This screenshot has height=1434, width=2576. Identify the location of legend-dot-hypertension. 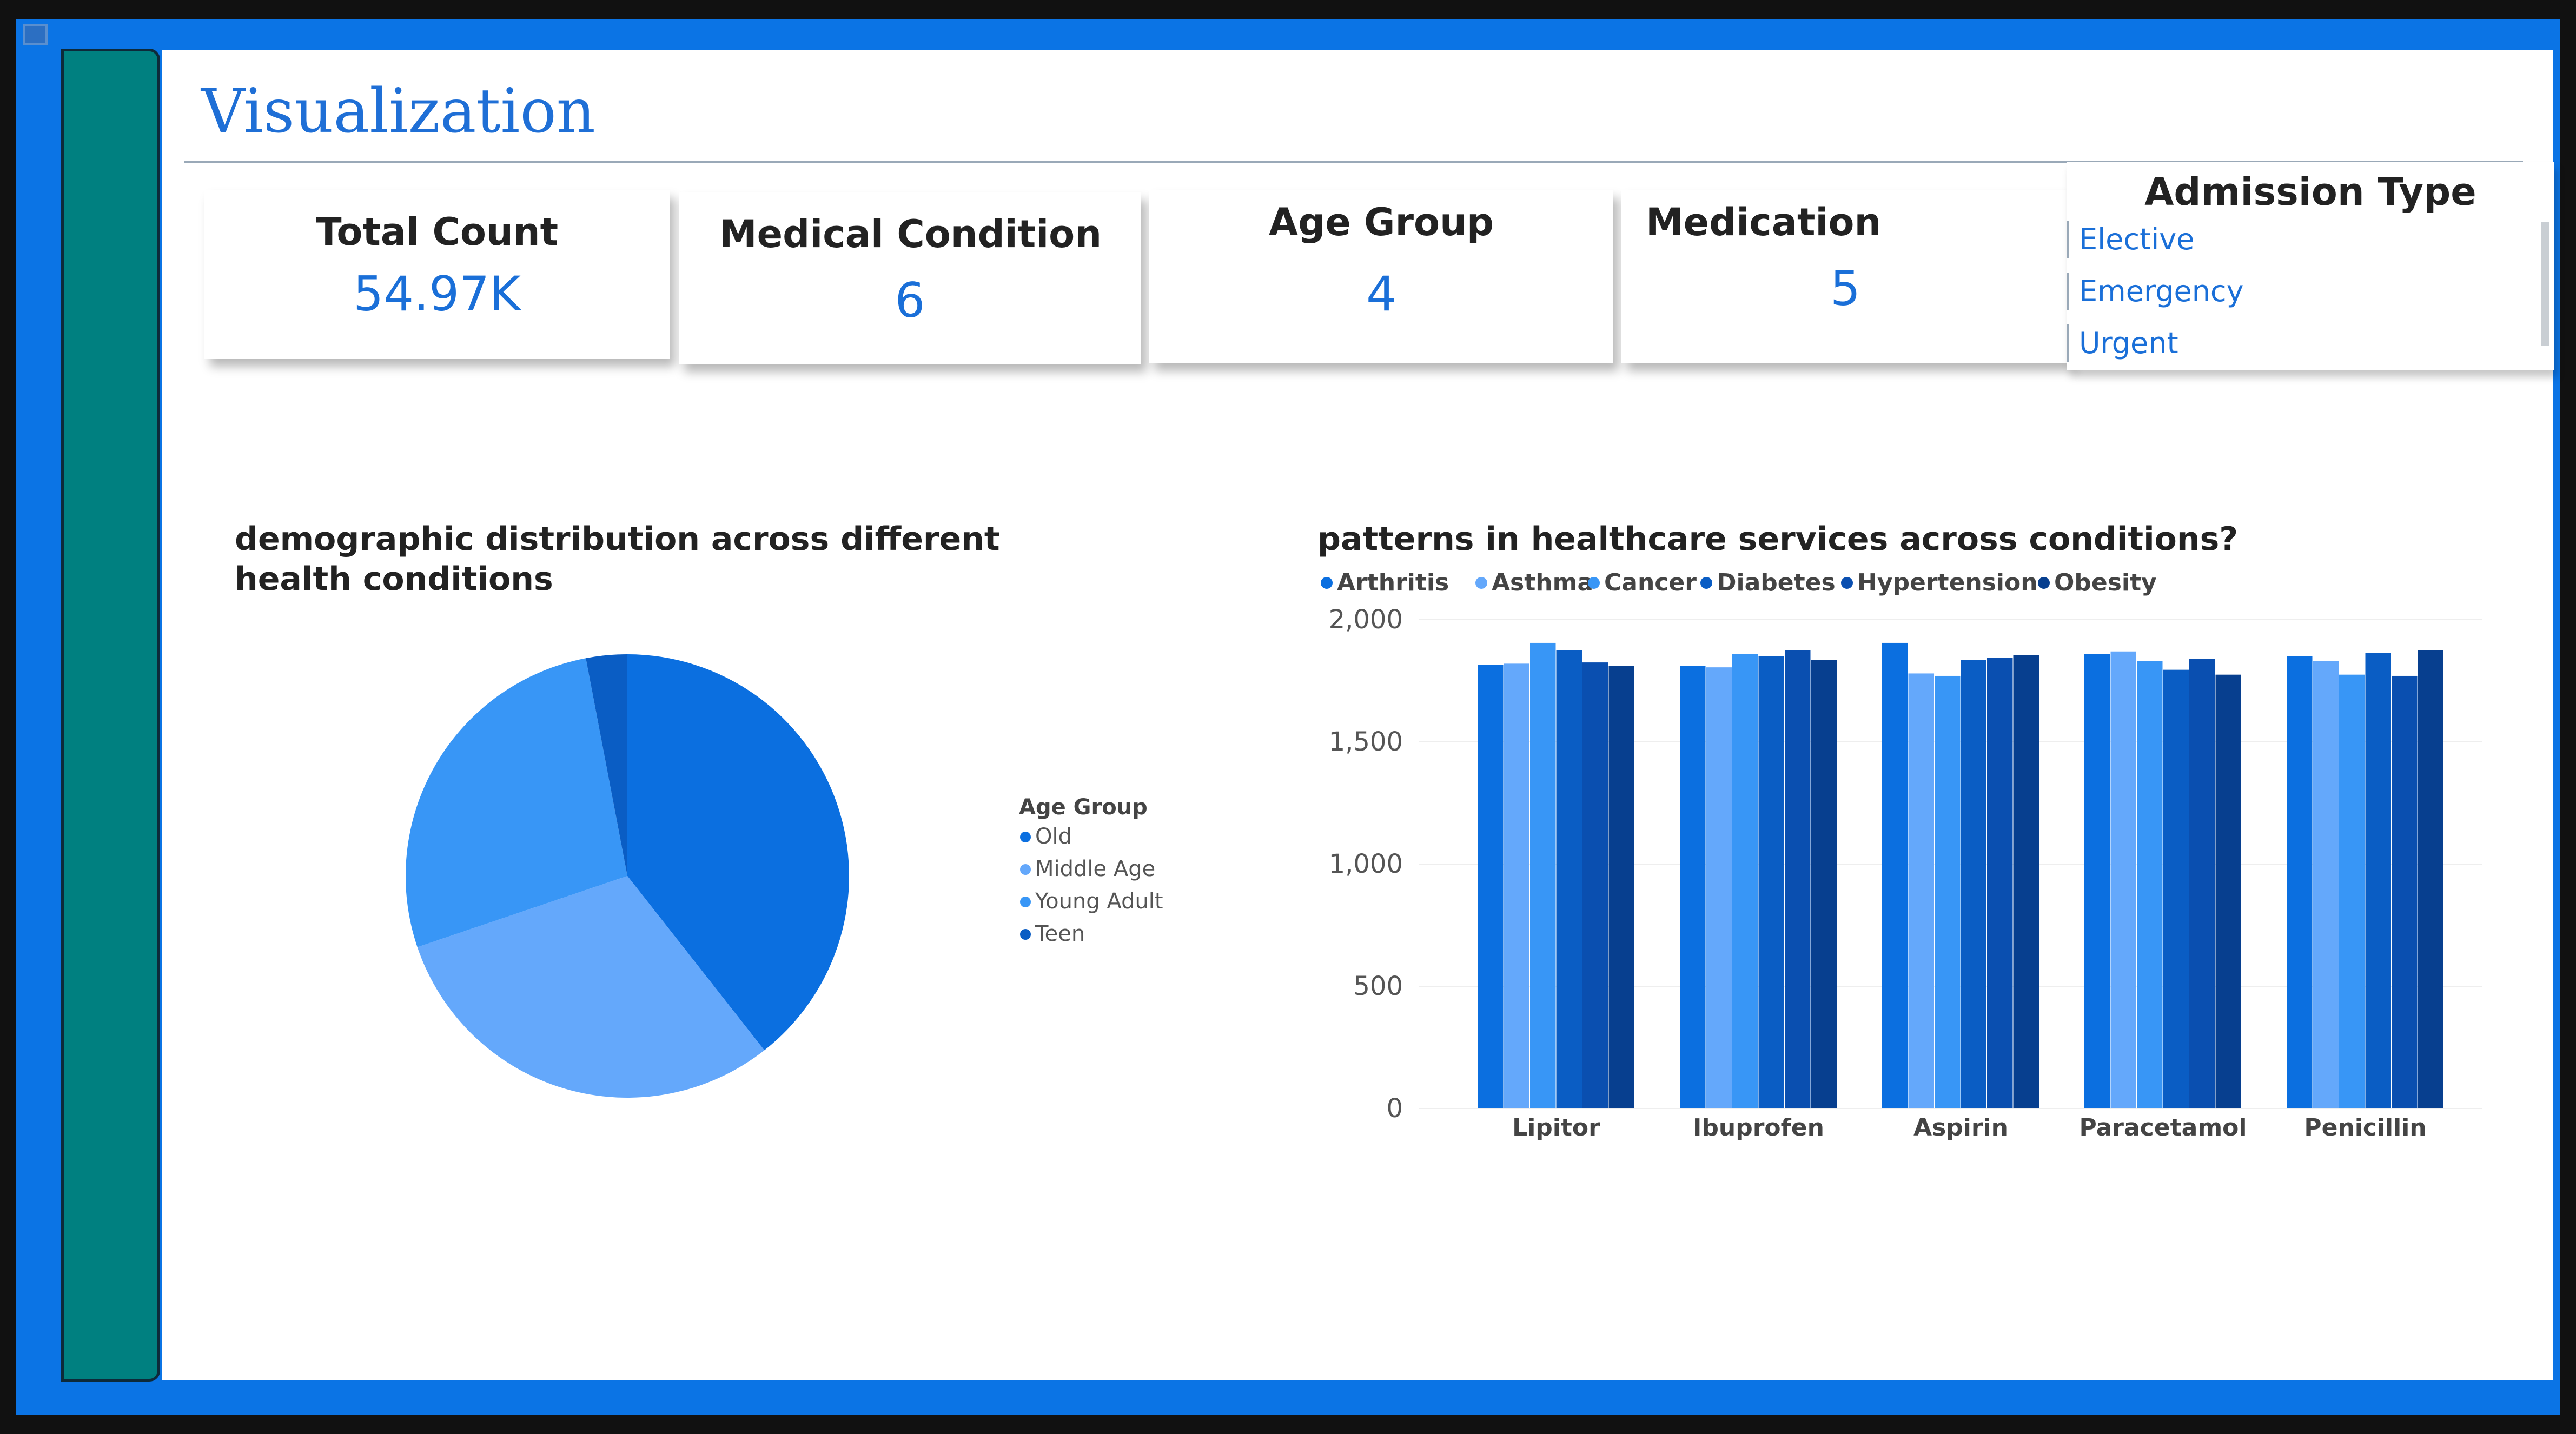
(1847, 583).